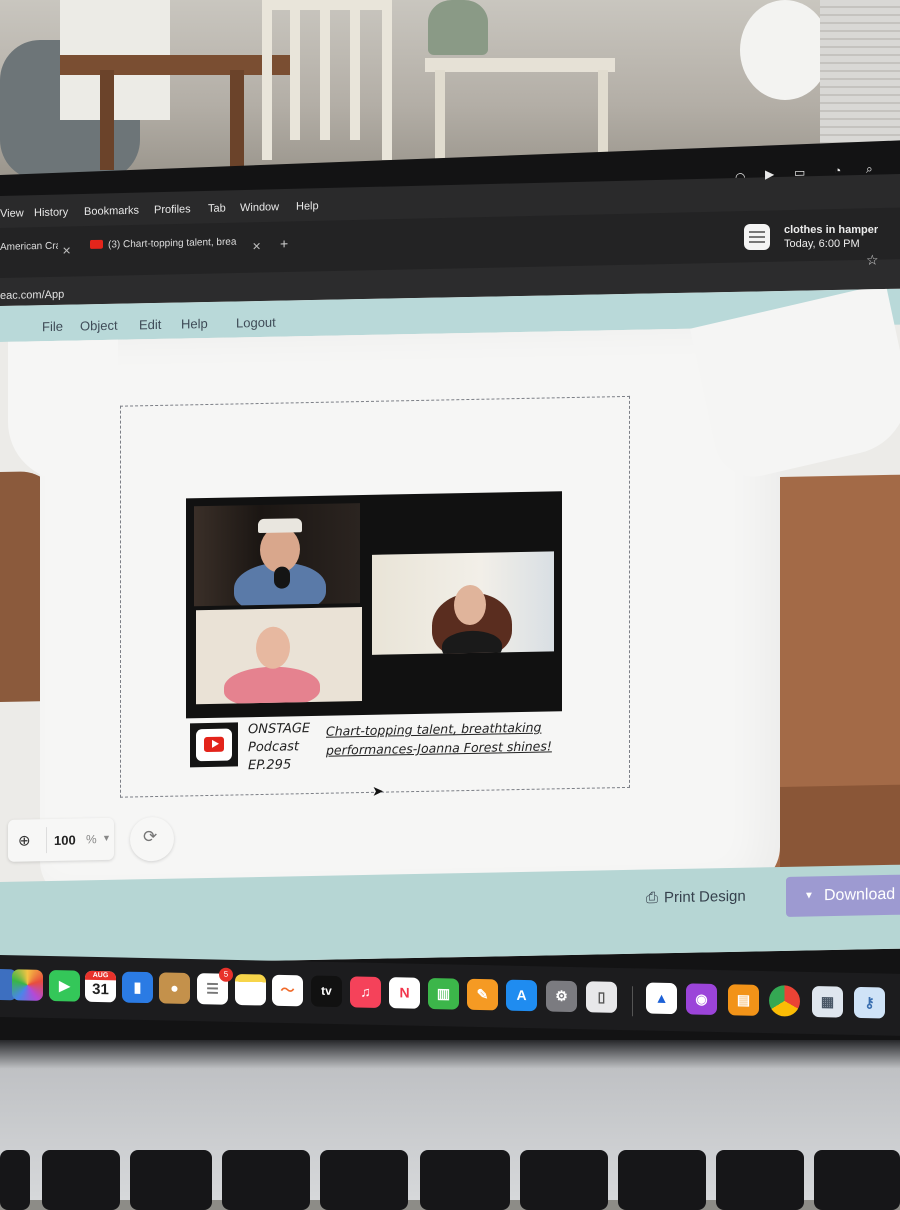  I want to click on menu-profiles: Profiles, so click(172, 209).